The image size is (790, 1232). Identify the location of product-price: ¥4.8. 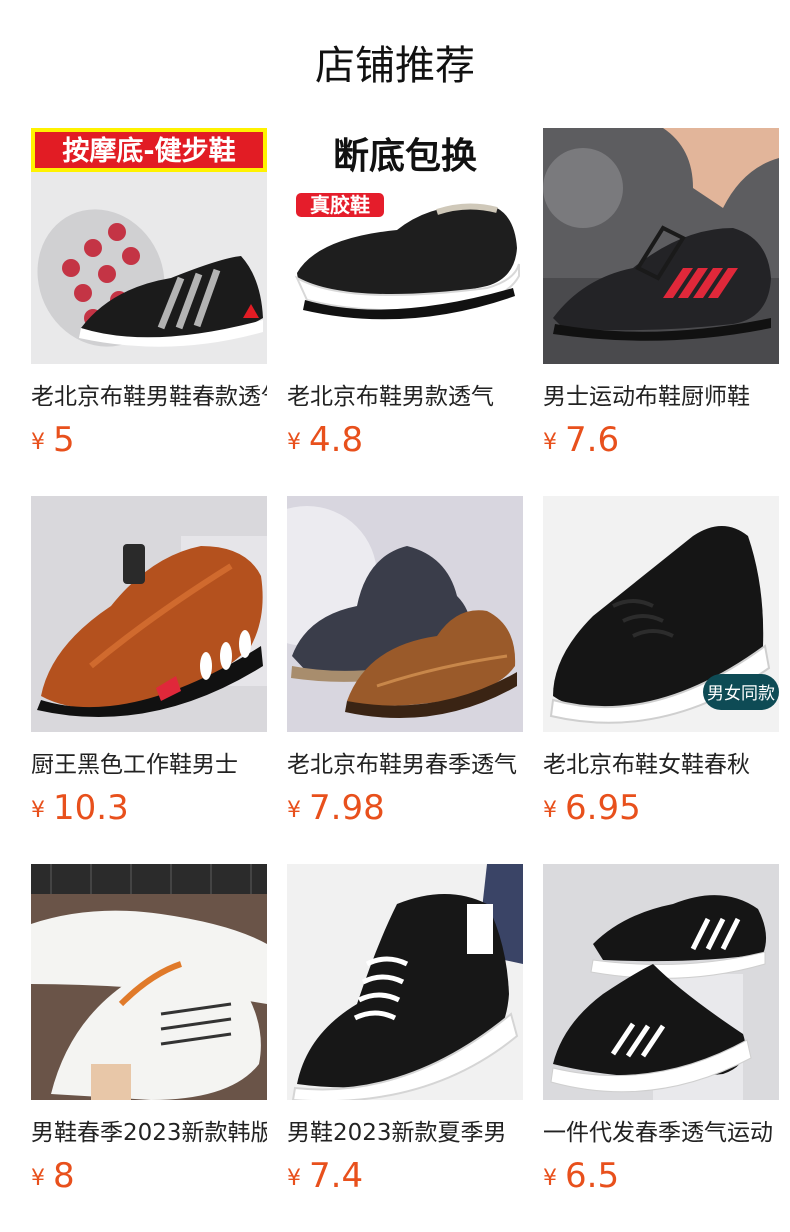
(325, 440).